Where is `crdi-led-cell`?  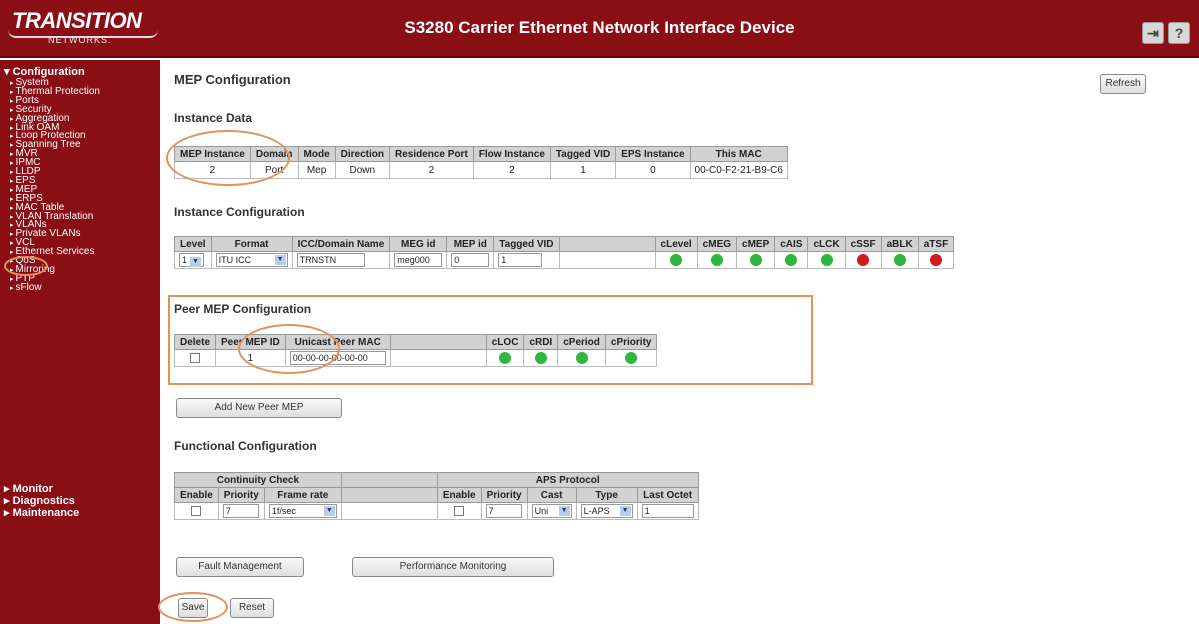
crdi-led-cell is located at coordinates (541, 358).